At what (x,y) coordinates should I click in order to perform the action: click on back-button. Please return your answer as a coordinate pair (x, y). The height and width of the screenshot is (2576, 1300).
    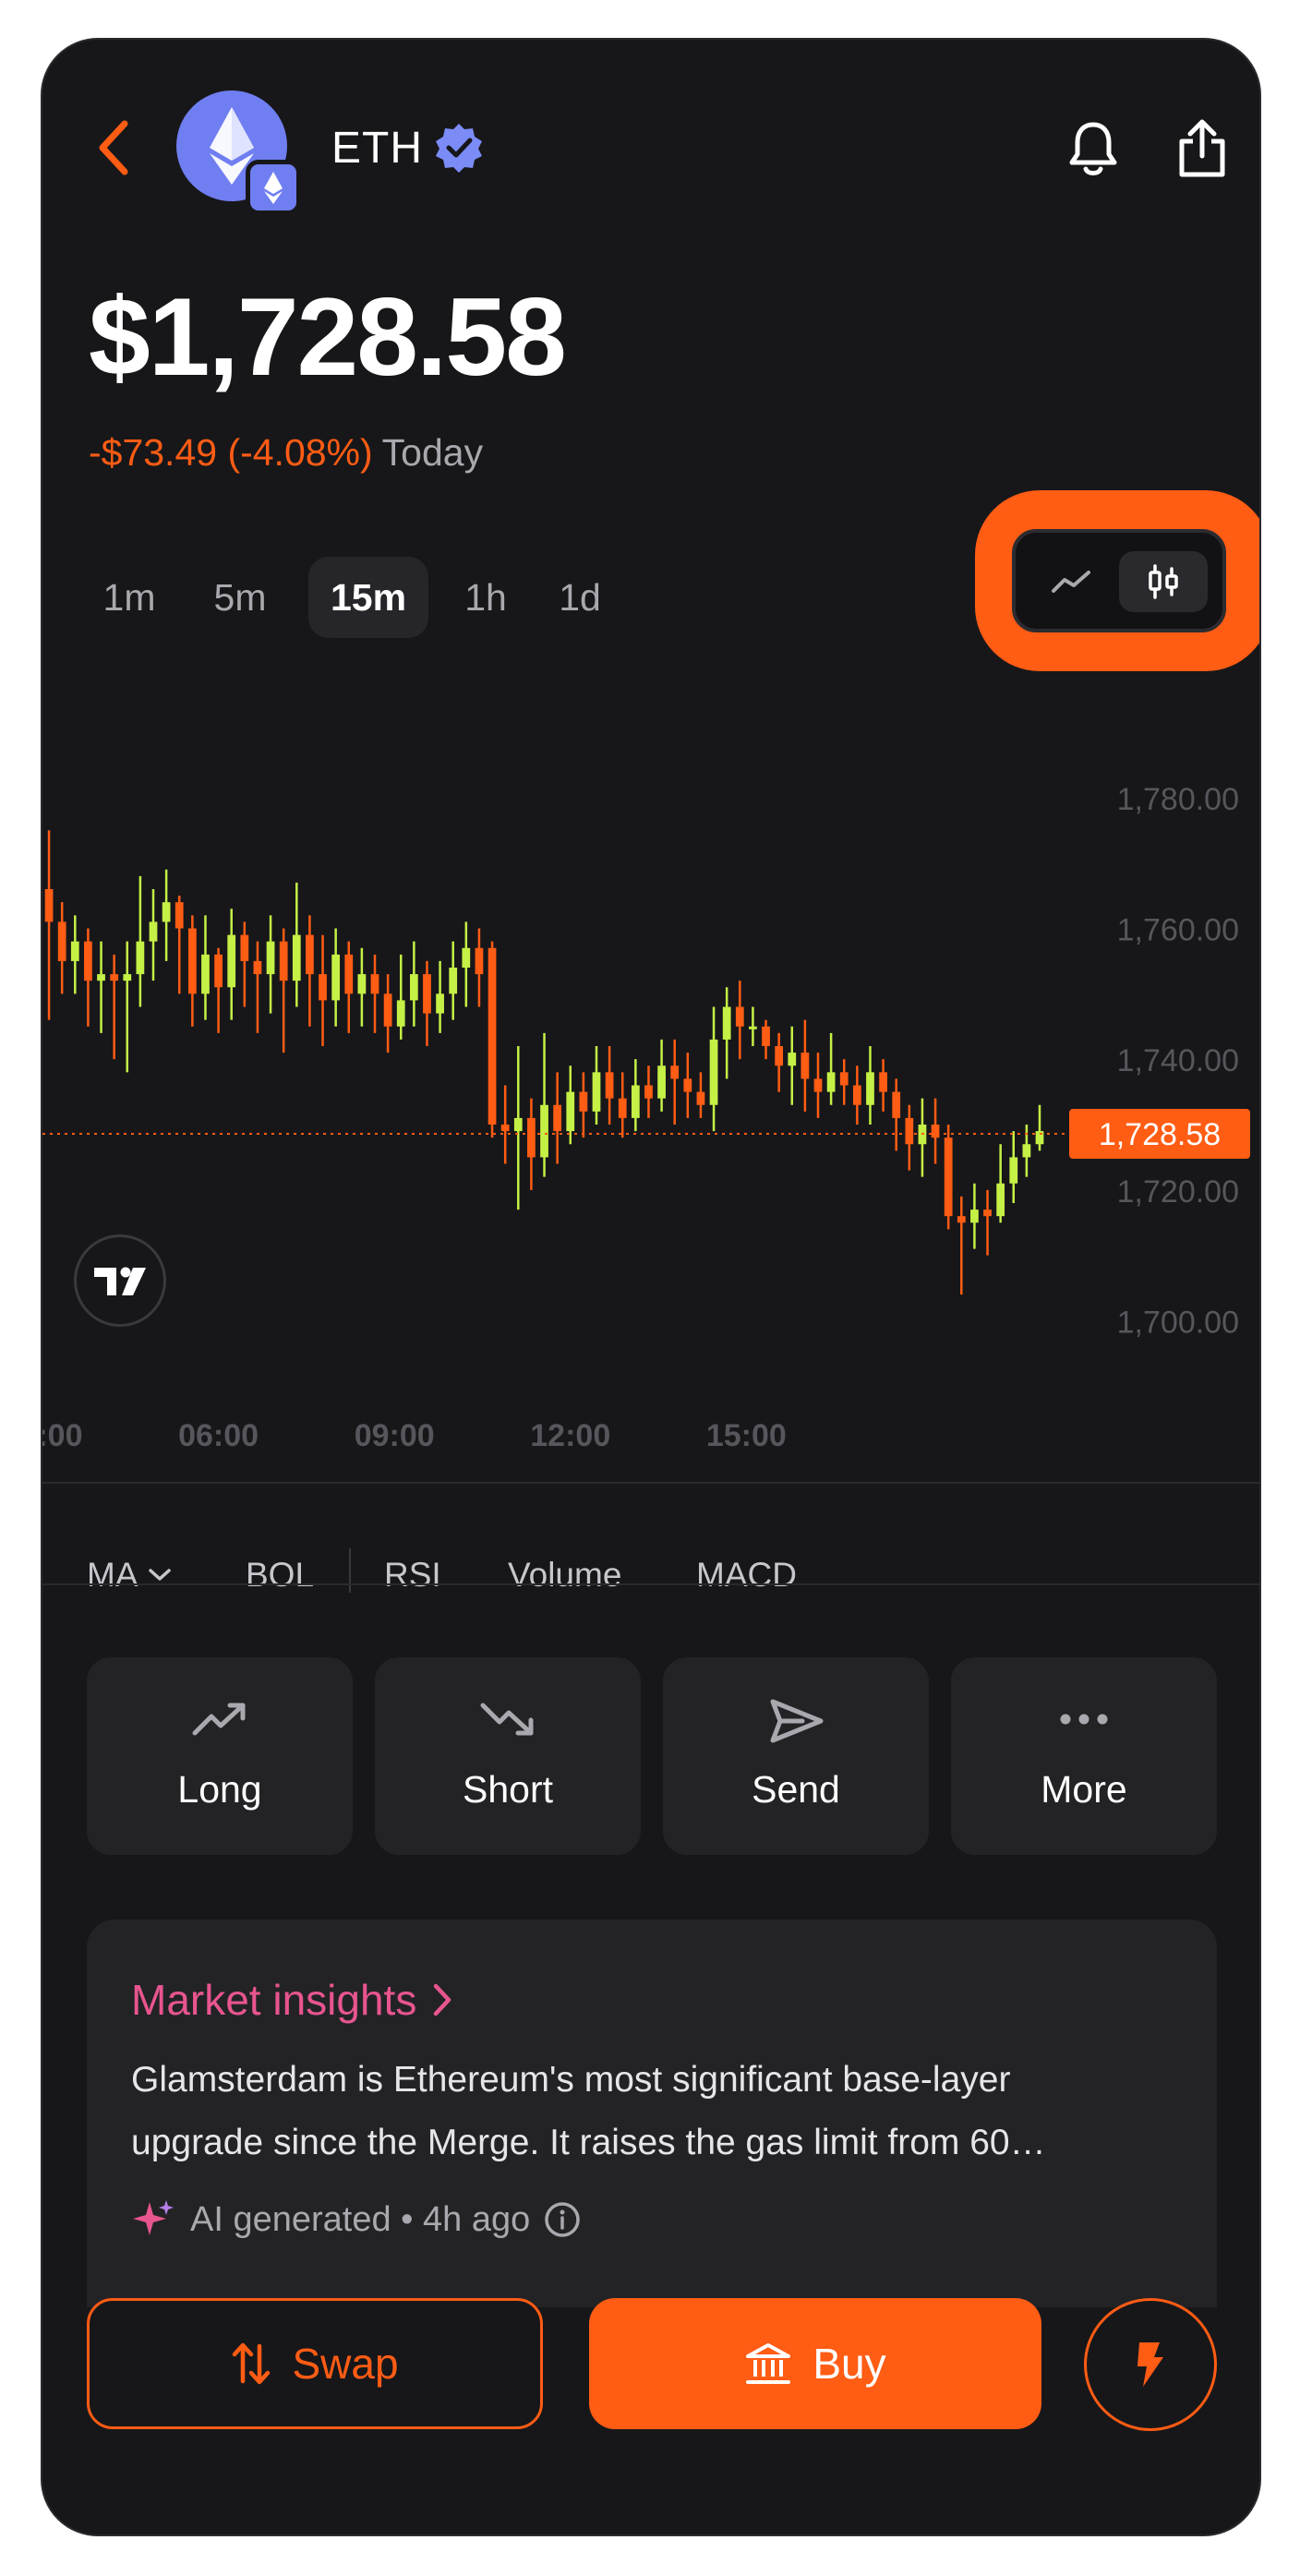
    Looking at the image, I should click on (113, 147).